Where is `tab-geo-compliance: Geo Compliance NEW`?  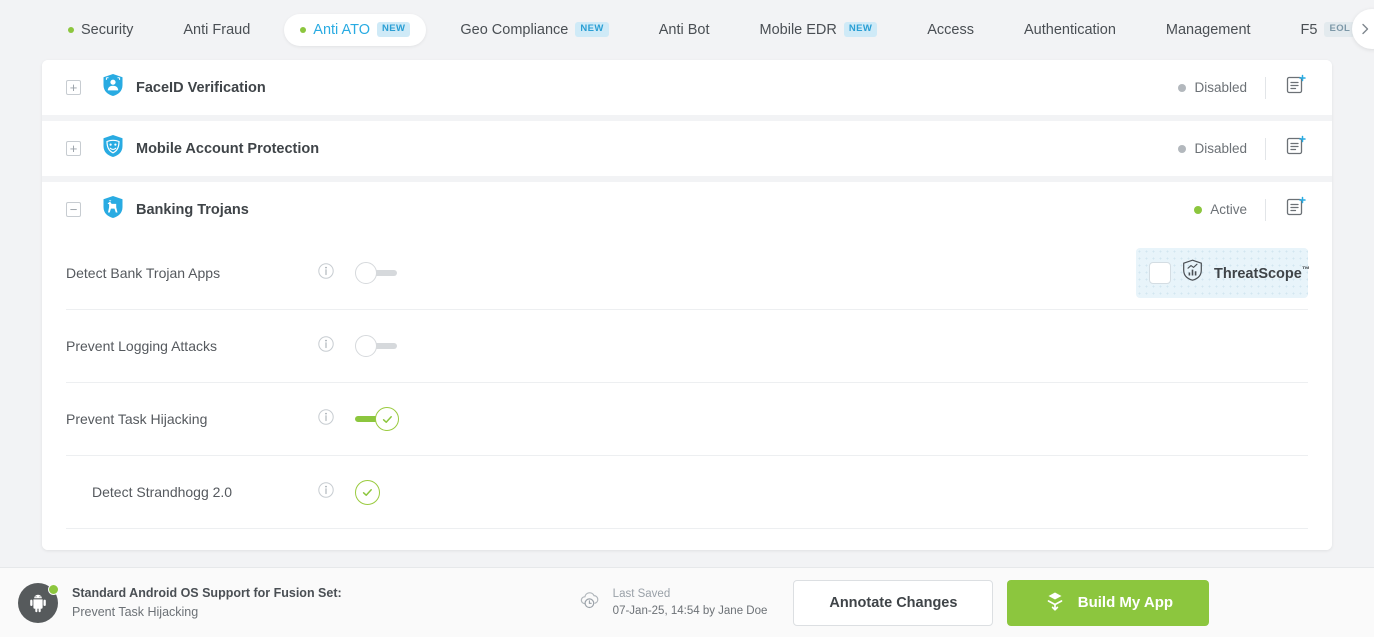
tab-geo-compliance: Geo Compliance NEW is located at coordinates (534, 30).